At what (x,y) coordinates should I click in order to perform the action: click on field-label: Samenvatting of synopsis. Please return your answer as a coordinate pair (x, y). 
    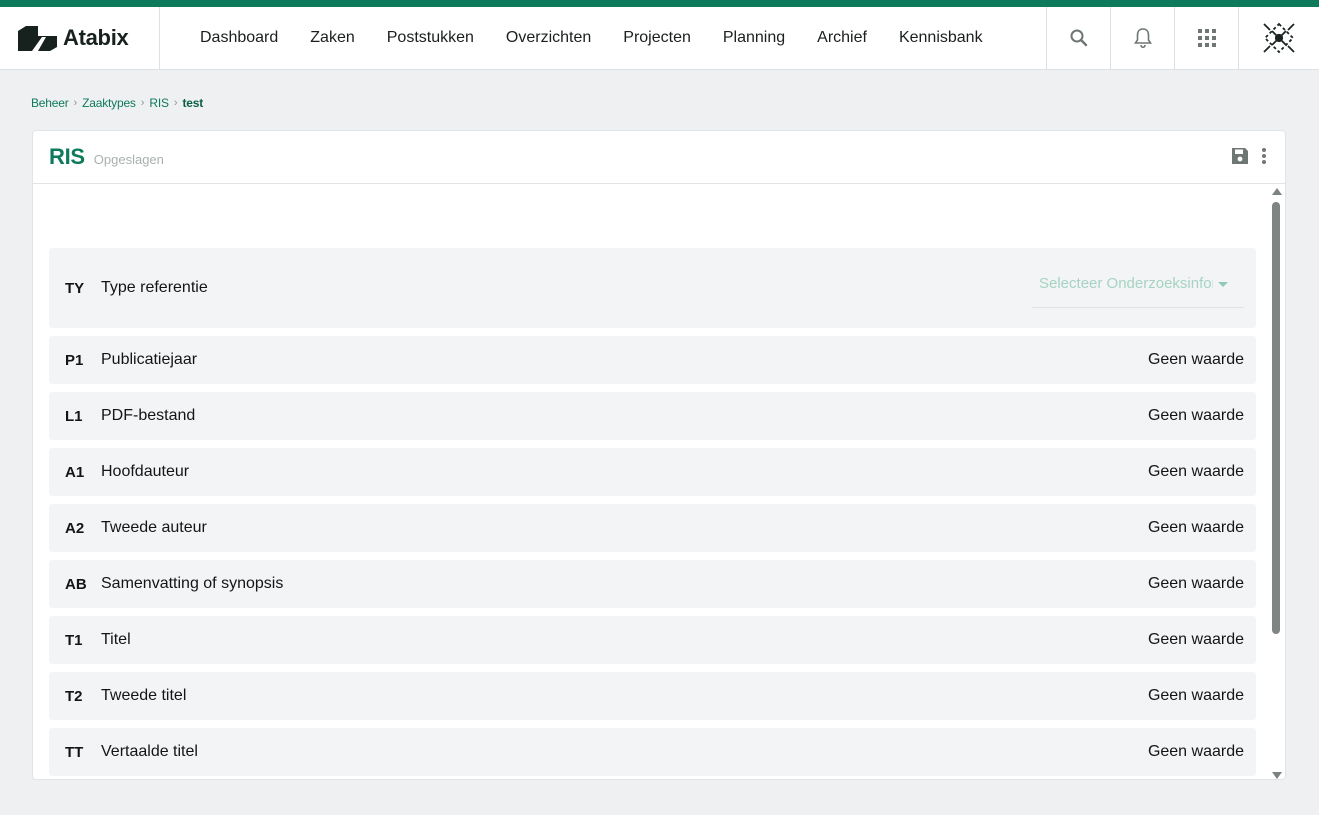
    Looking at the image, I should click on (192, 583).